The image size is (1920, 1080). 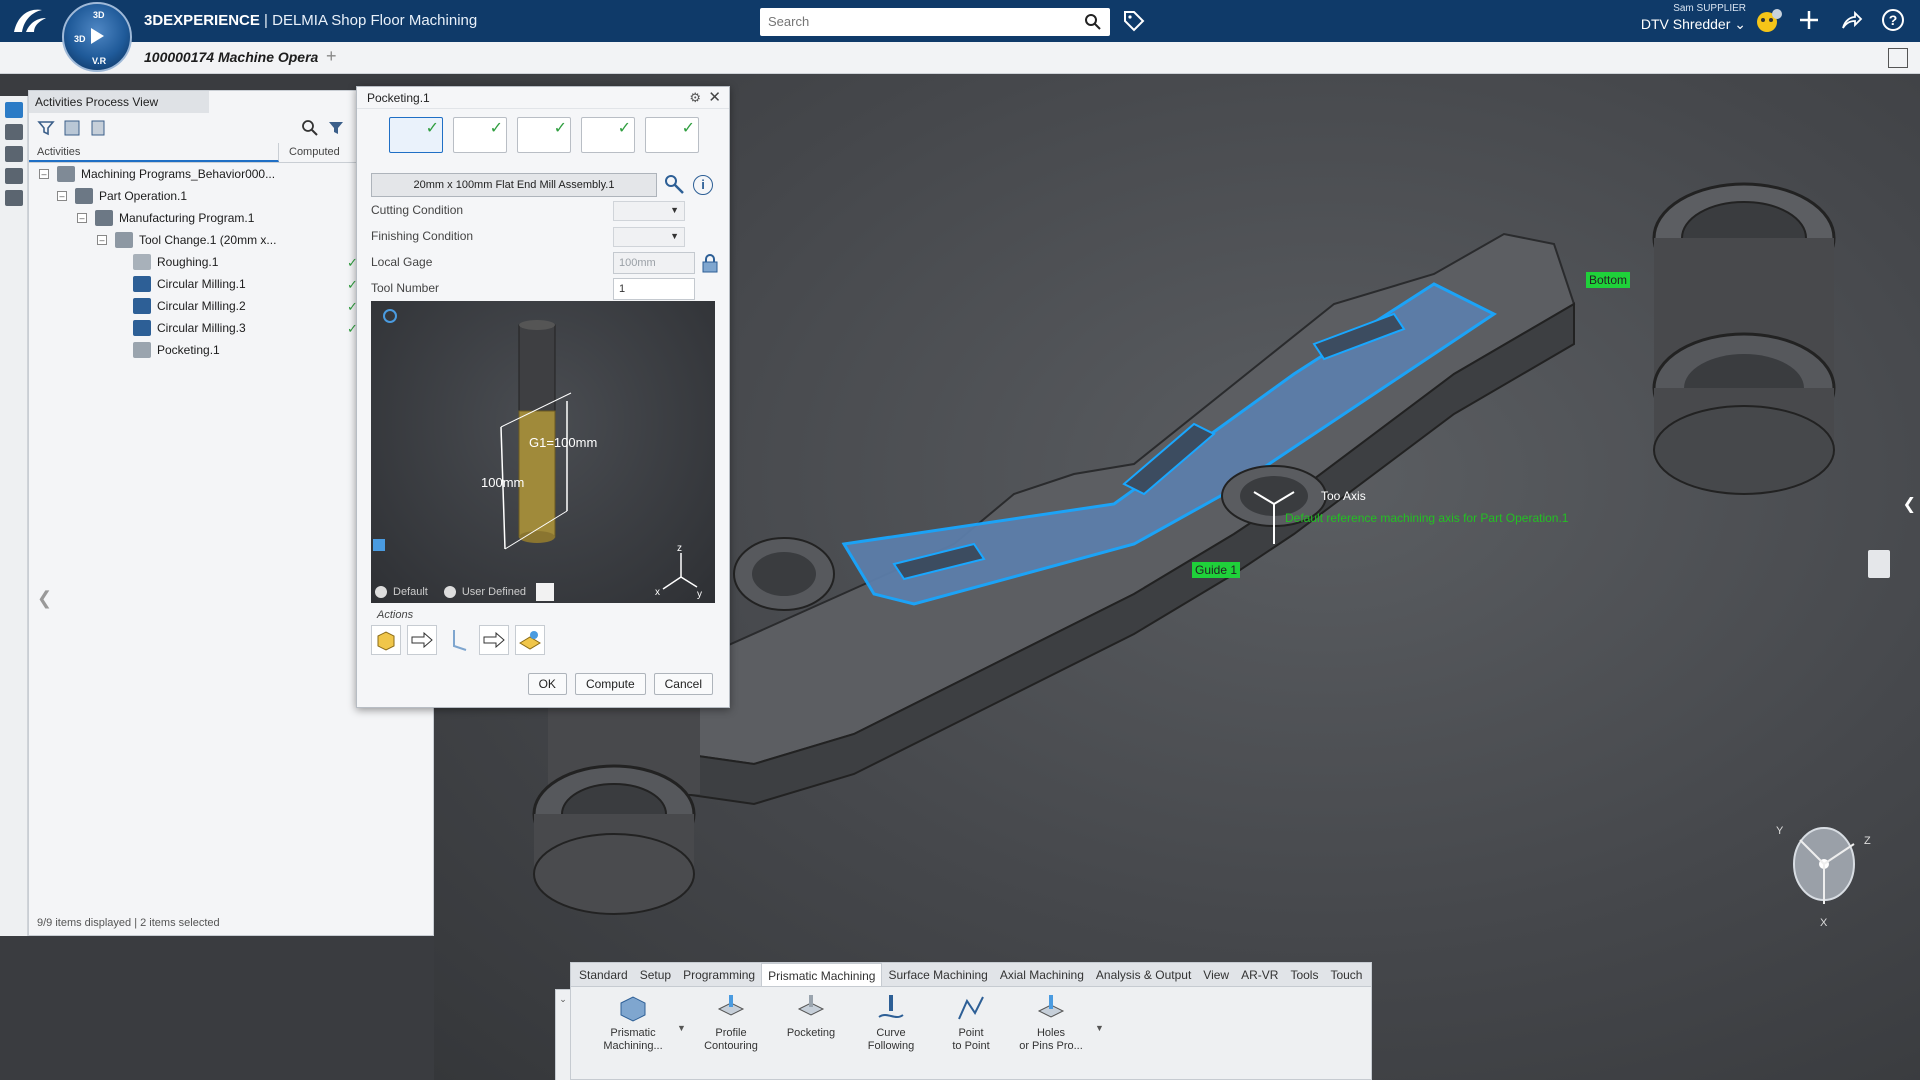 I want to click on tab-analysis-output: Analysis & Output, so click(x=1143, y=974).